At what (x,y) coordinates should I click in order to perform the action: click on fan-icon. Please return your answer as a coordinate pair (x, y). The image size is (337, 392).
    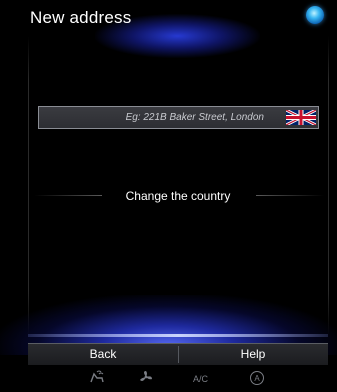
    Looking at the image, I should click on (146, 377).